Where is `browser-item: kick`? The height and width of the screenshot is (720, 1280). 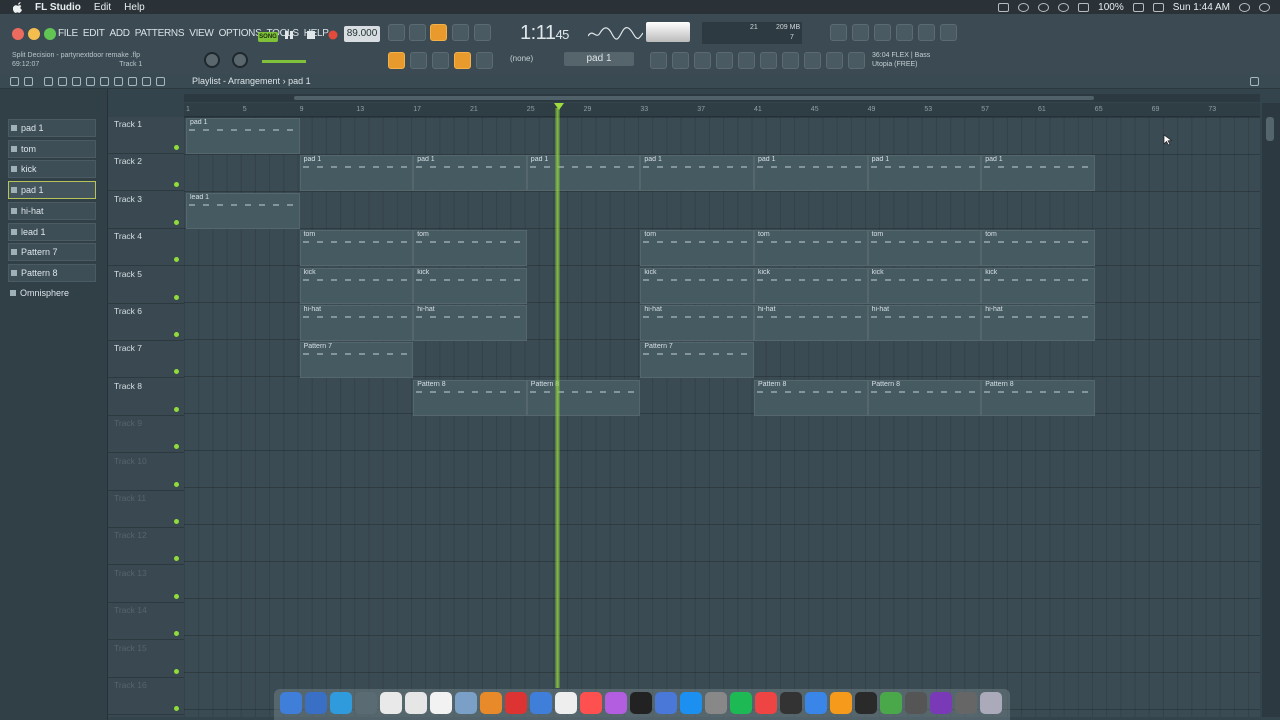
browser-item: kick is located at coordinates (52, 169).